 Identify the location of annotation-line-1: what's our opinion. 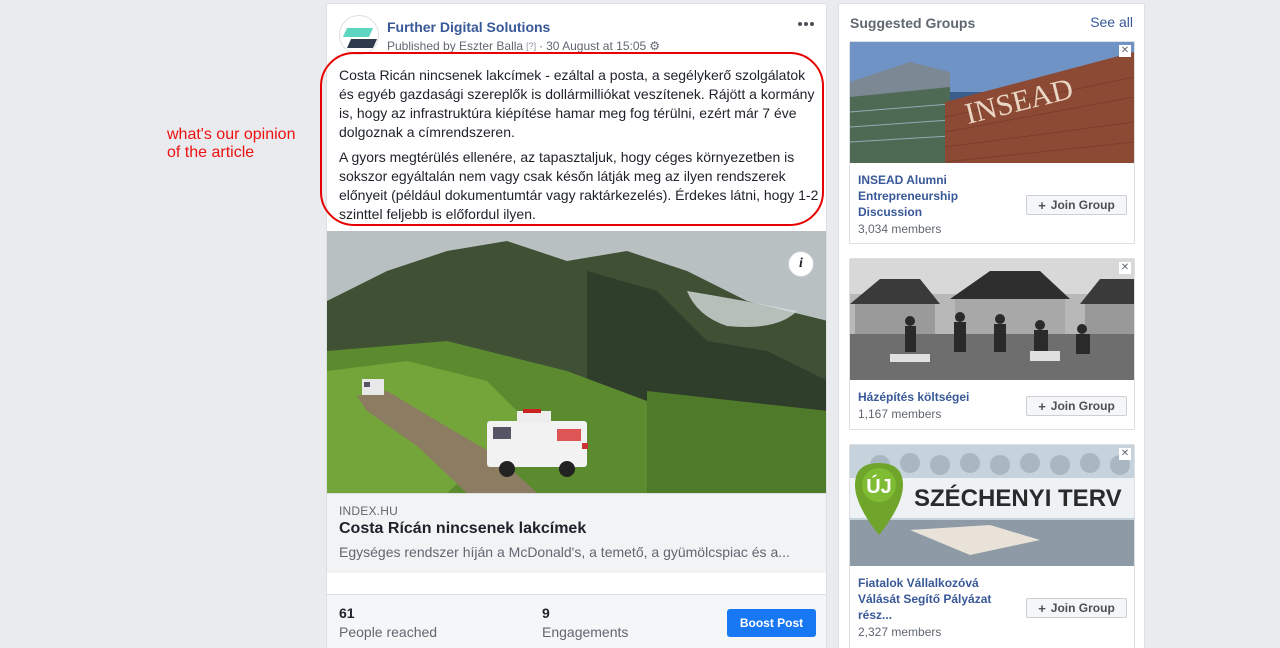
(231, 134).